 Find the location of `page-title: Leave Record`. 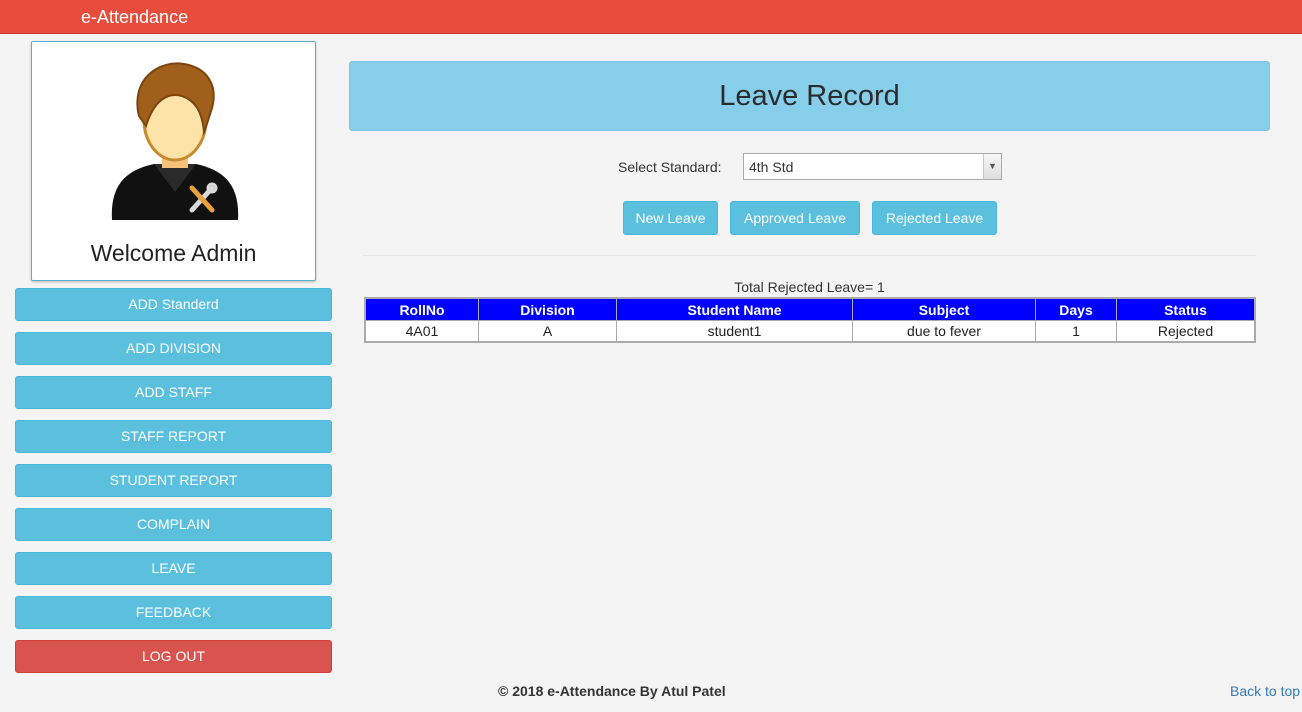

page-title: Leave Record is located at coordinates (809, 96).